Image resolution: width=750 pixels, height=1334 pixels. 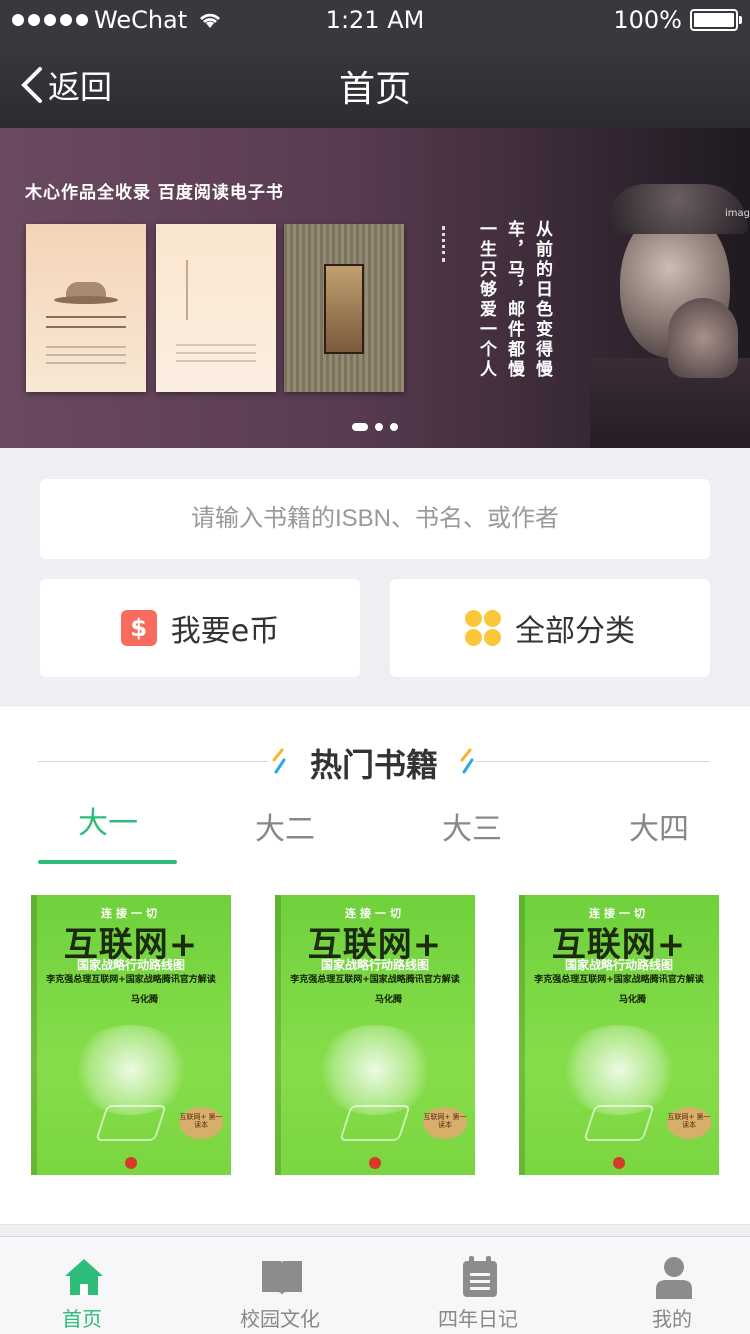 I want to click on battery-percent: 100%, so click(x=647, y=20).